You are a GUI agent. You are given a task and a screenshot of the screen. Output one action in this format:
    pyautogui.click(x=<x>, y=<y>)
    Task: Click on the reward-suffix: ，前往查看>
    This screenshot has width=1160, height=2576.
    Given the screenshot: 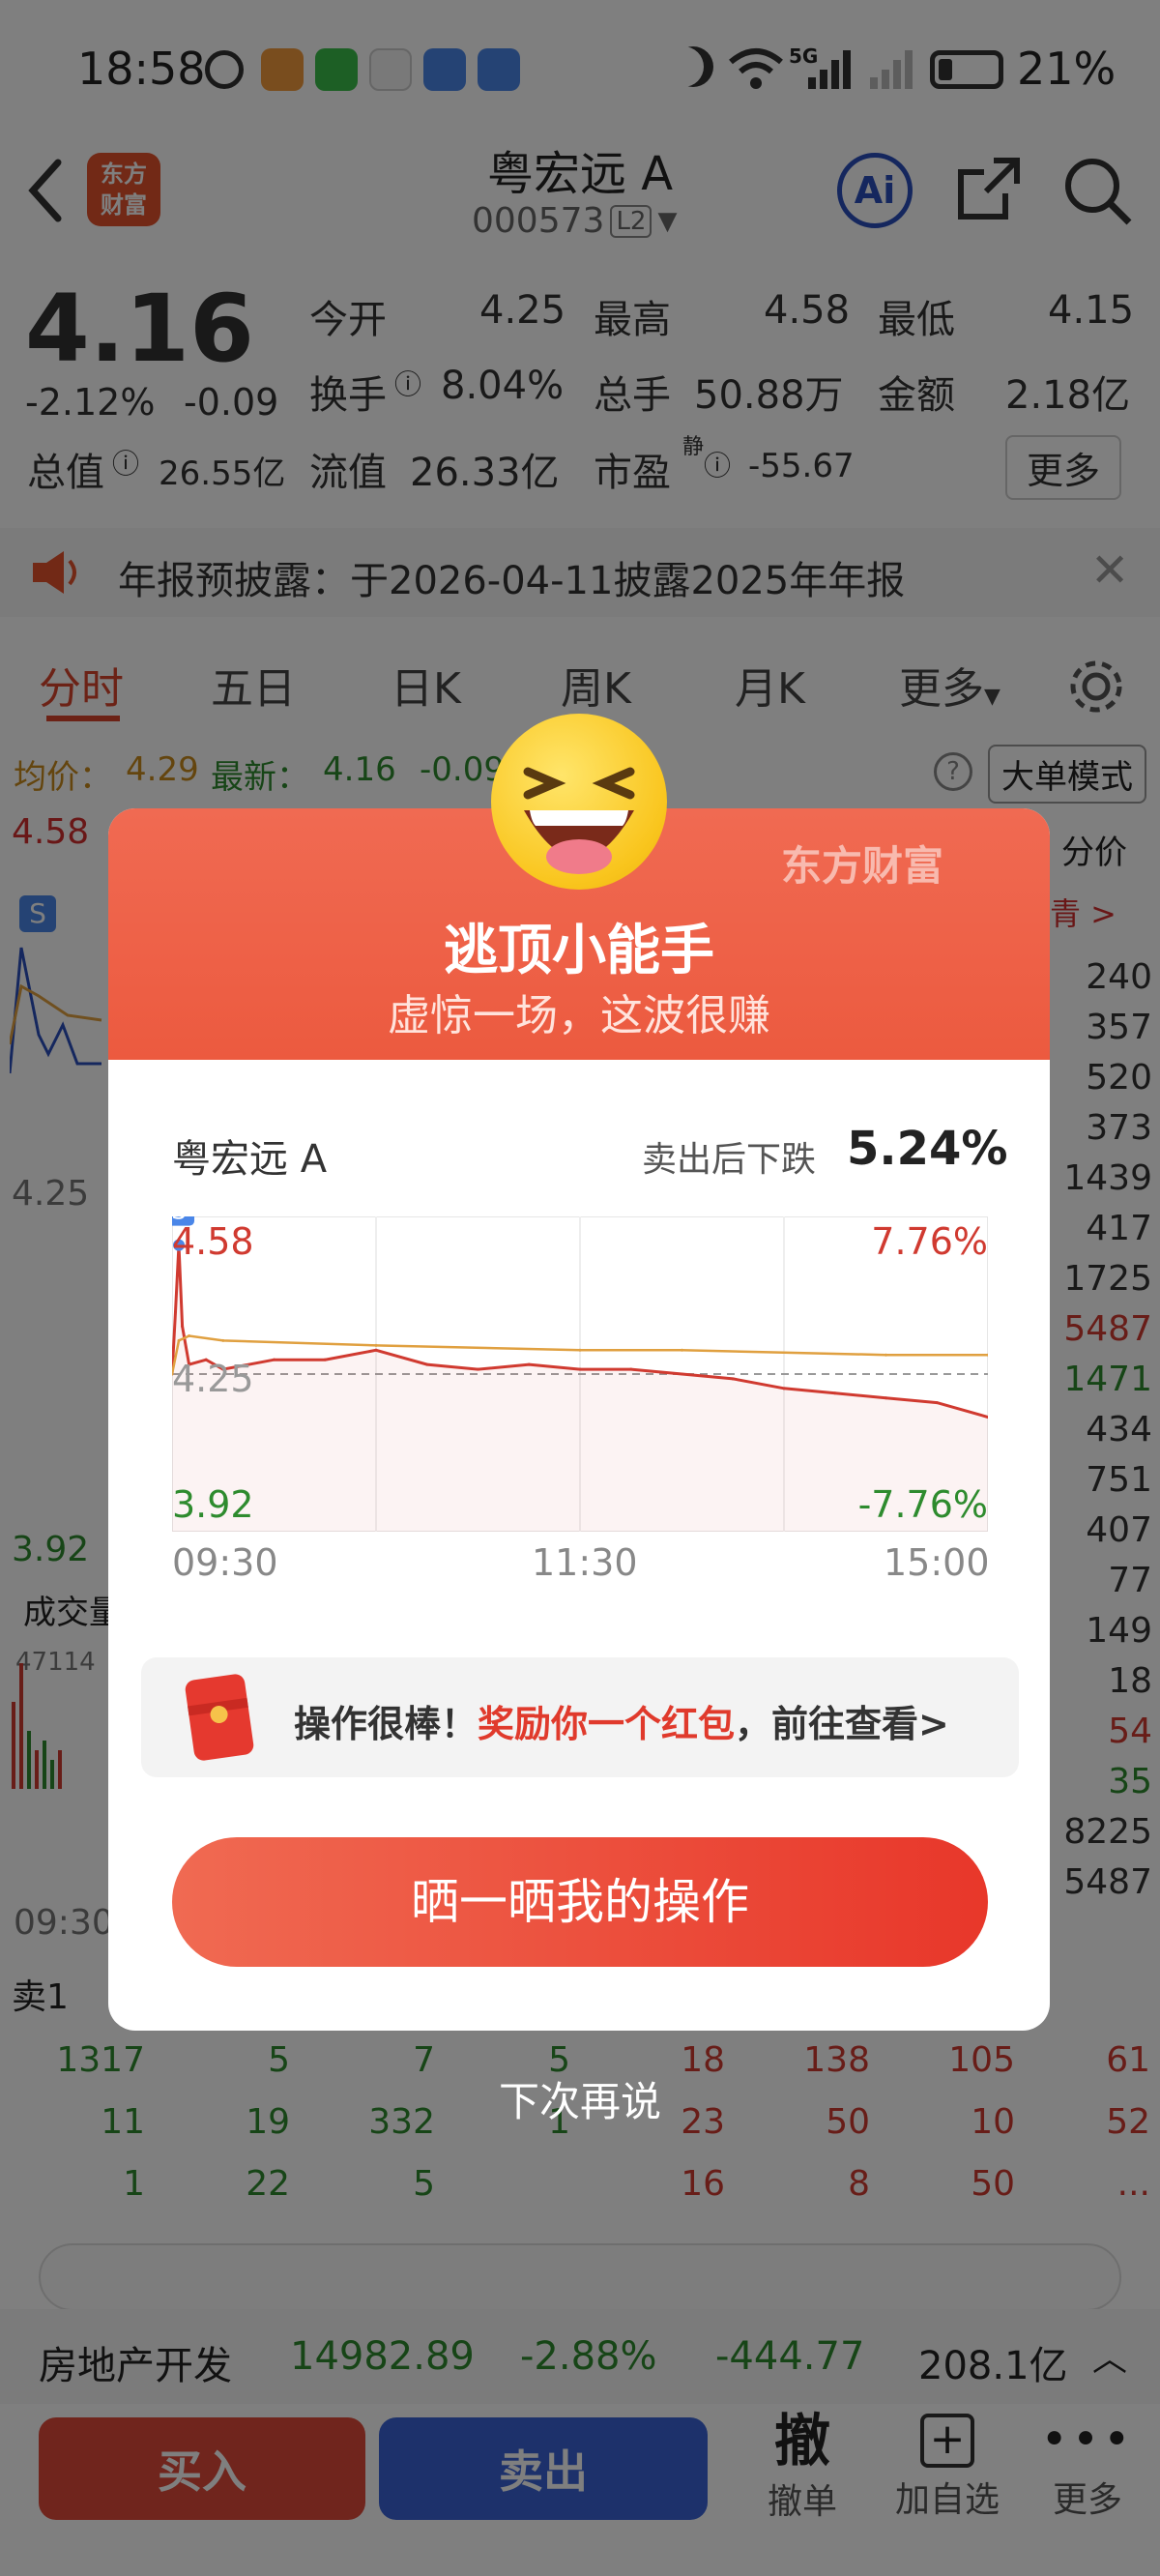 What is the action you would take?
    pyautogui.click(x=842, y=1724)
    